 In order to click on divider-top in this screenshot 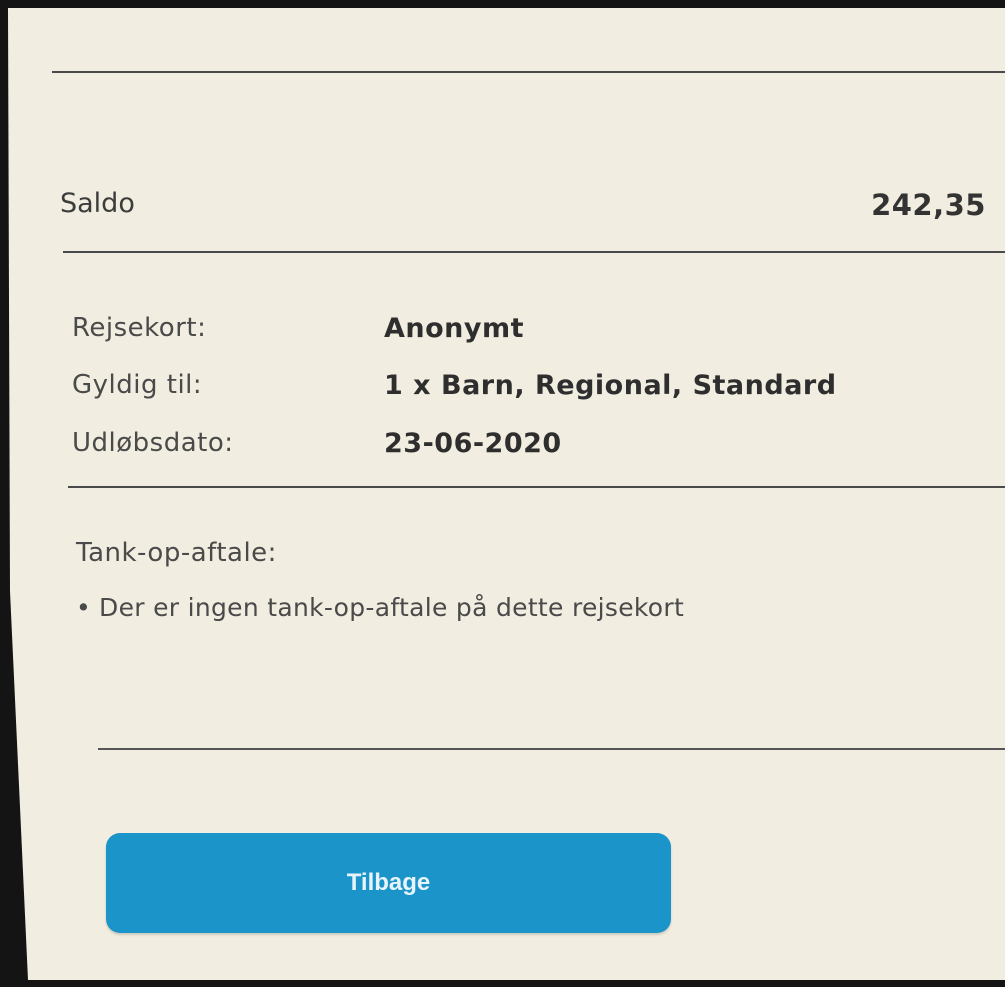, I will do `click(528, 72)`.